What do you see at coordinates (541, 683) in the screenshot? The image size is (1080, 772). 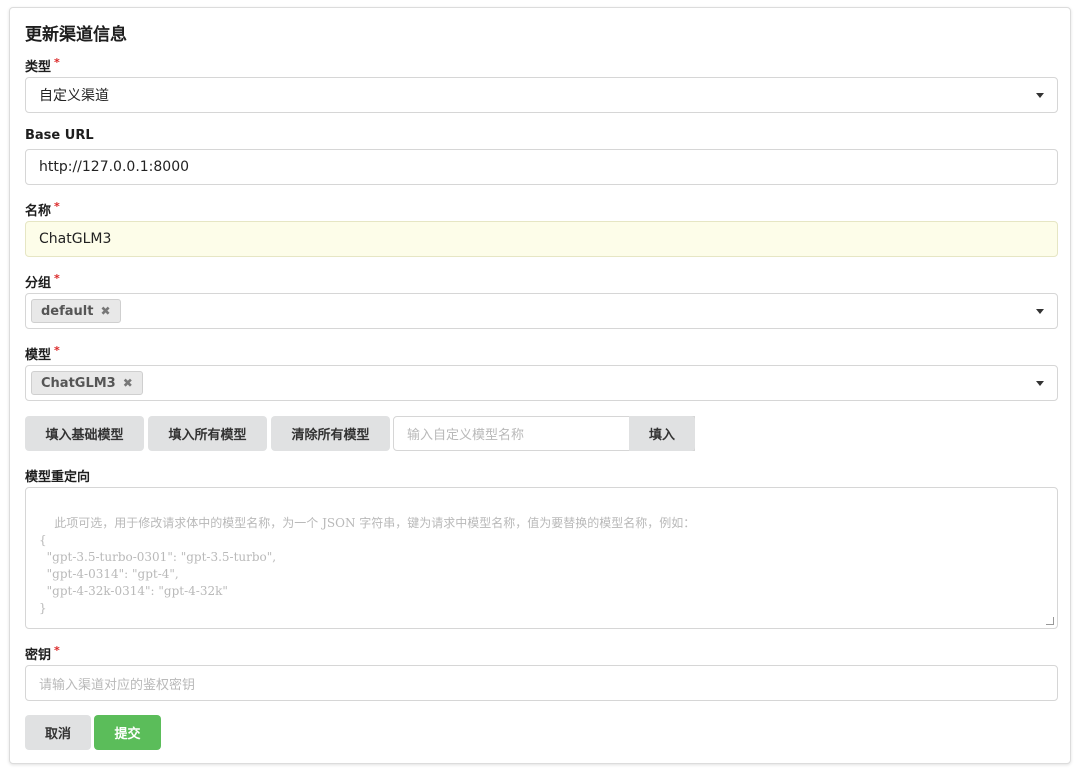 I see `key-input: 请输入渠道对应的鉴权密钥` at bounding box center [541, 683].